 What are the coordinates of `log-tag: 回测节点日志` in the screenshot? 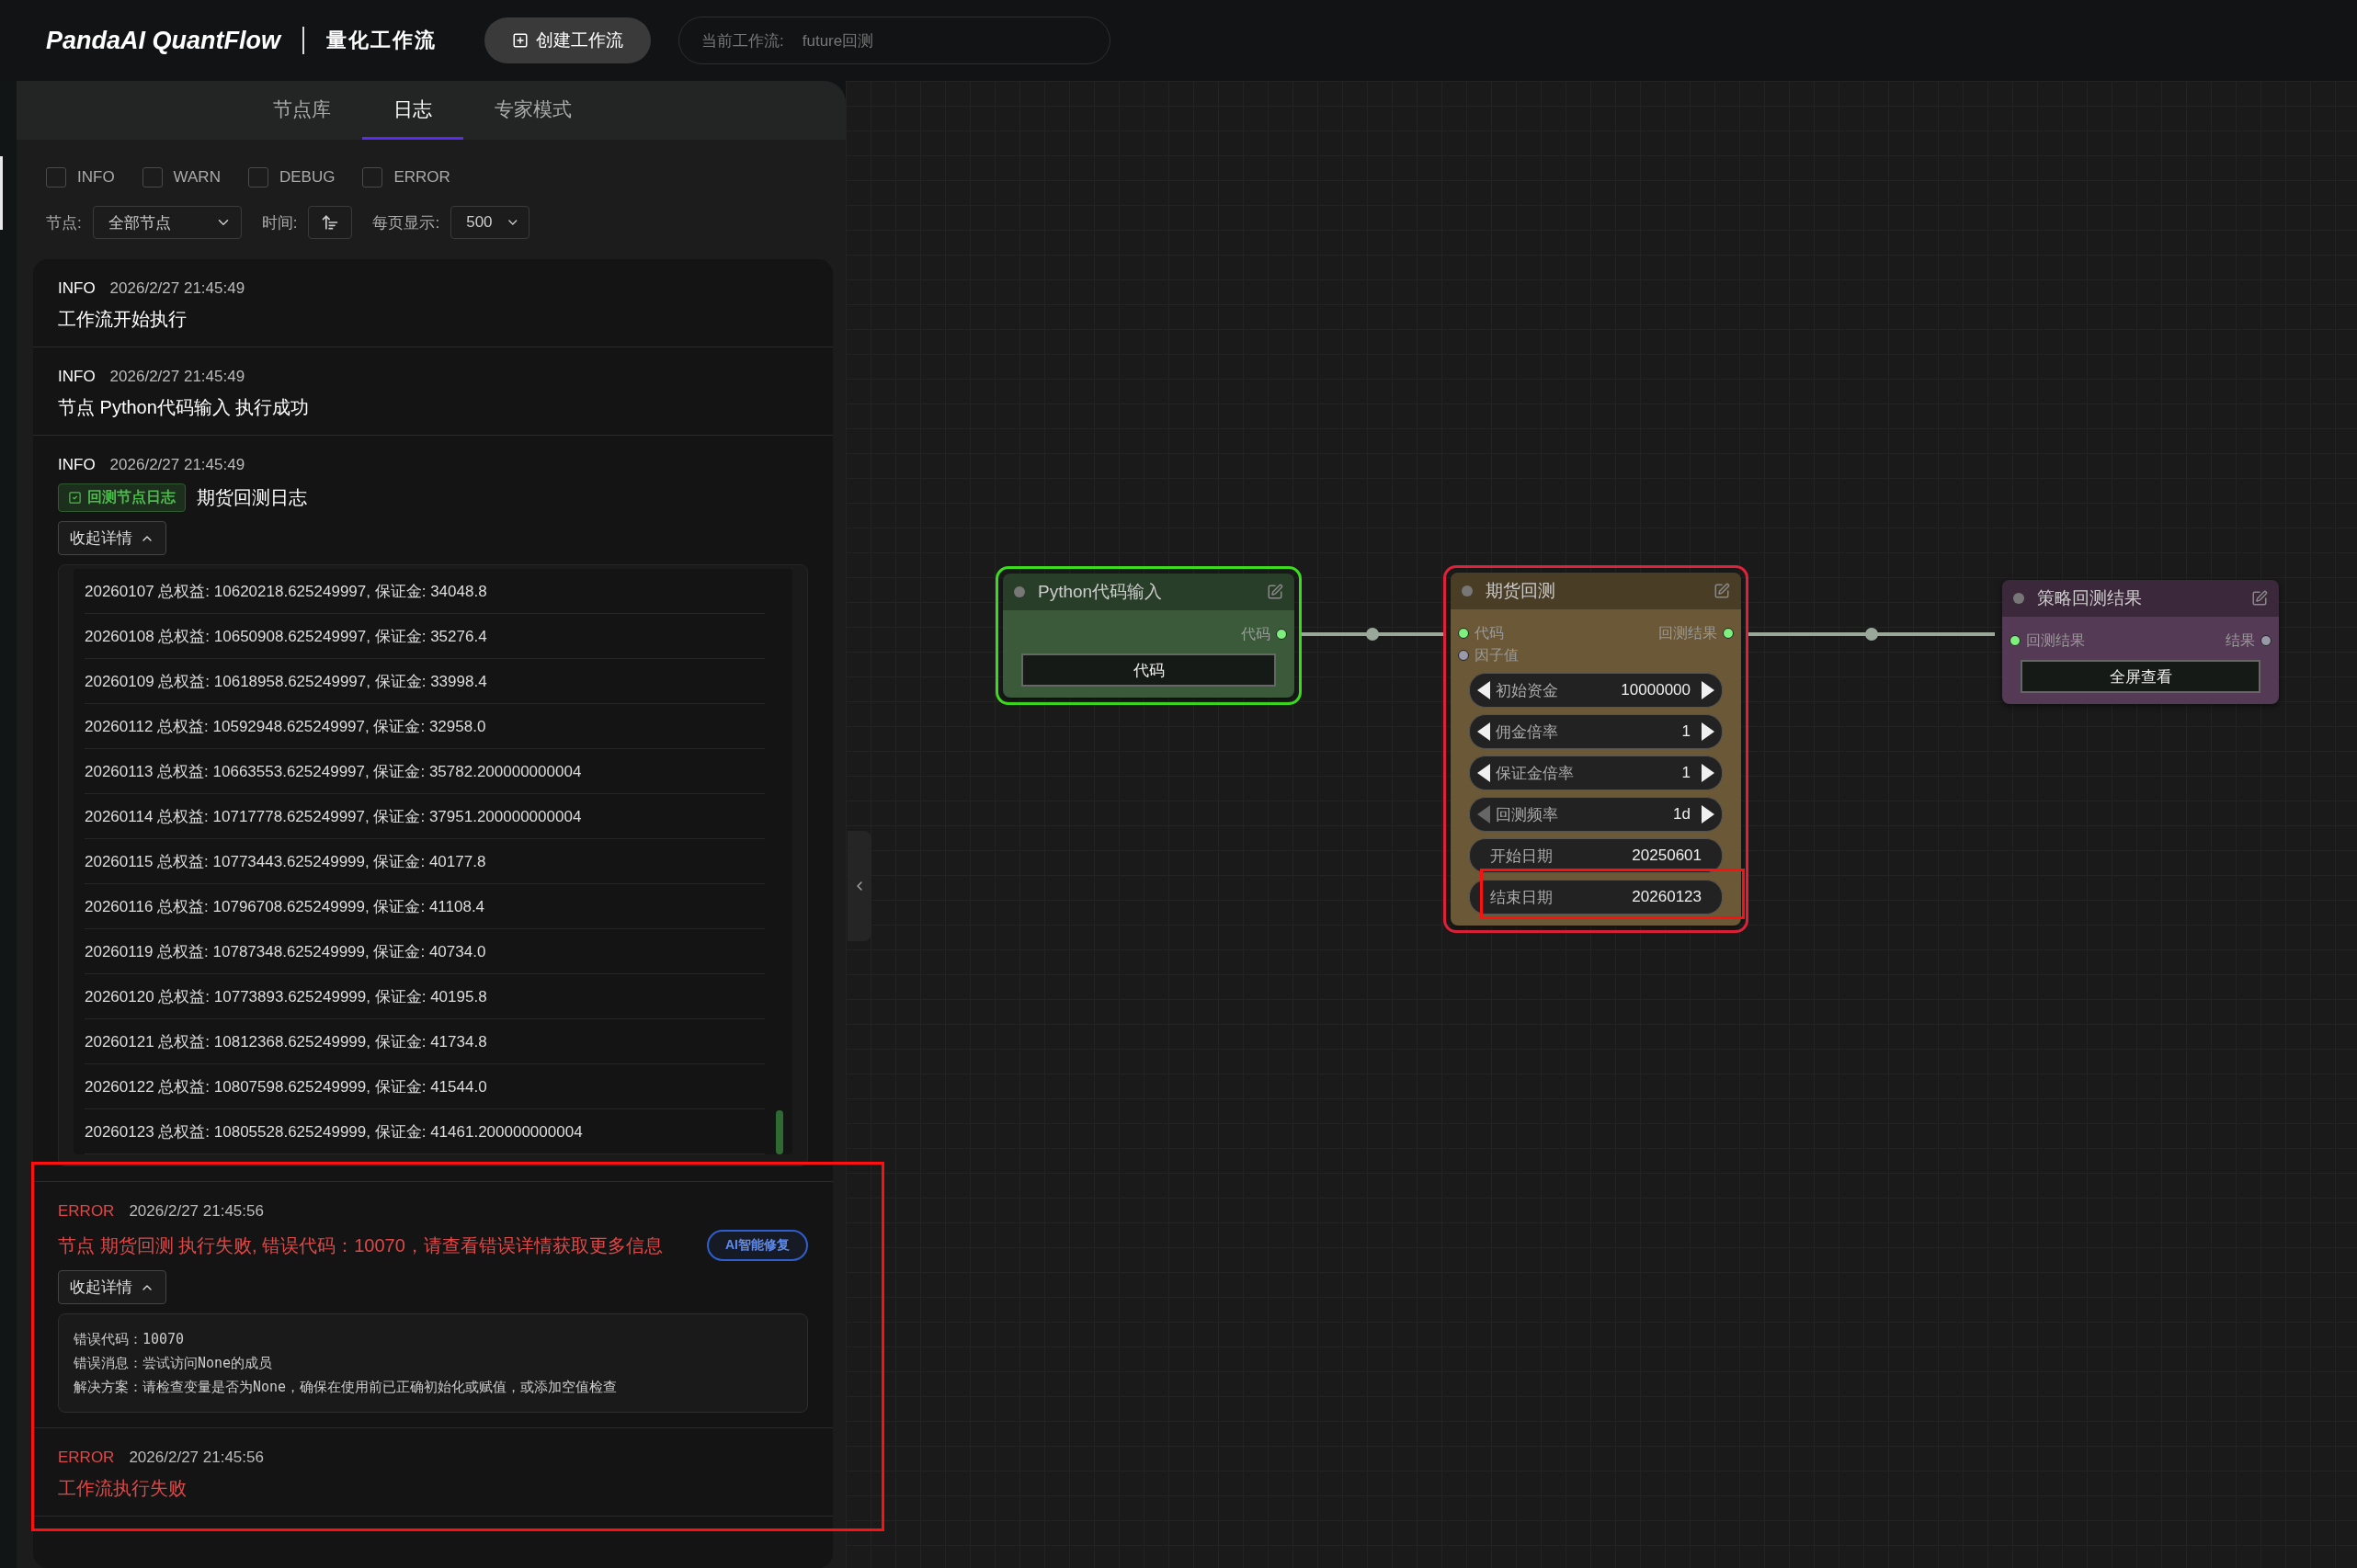 It's located at (122, 498).